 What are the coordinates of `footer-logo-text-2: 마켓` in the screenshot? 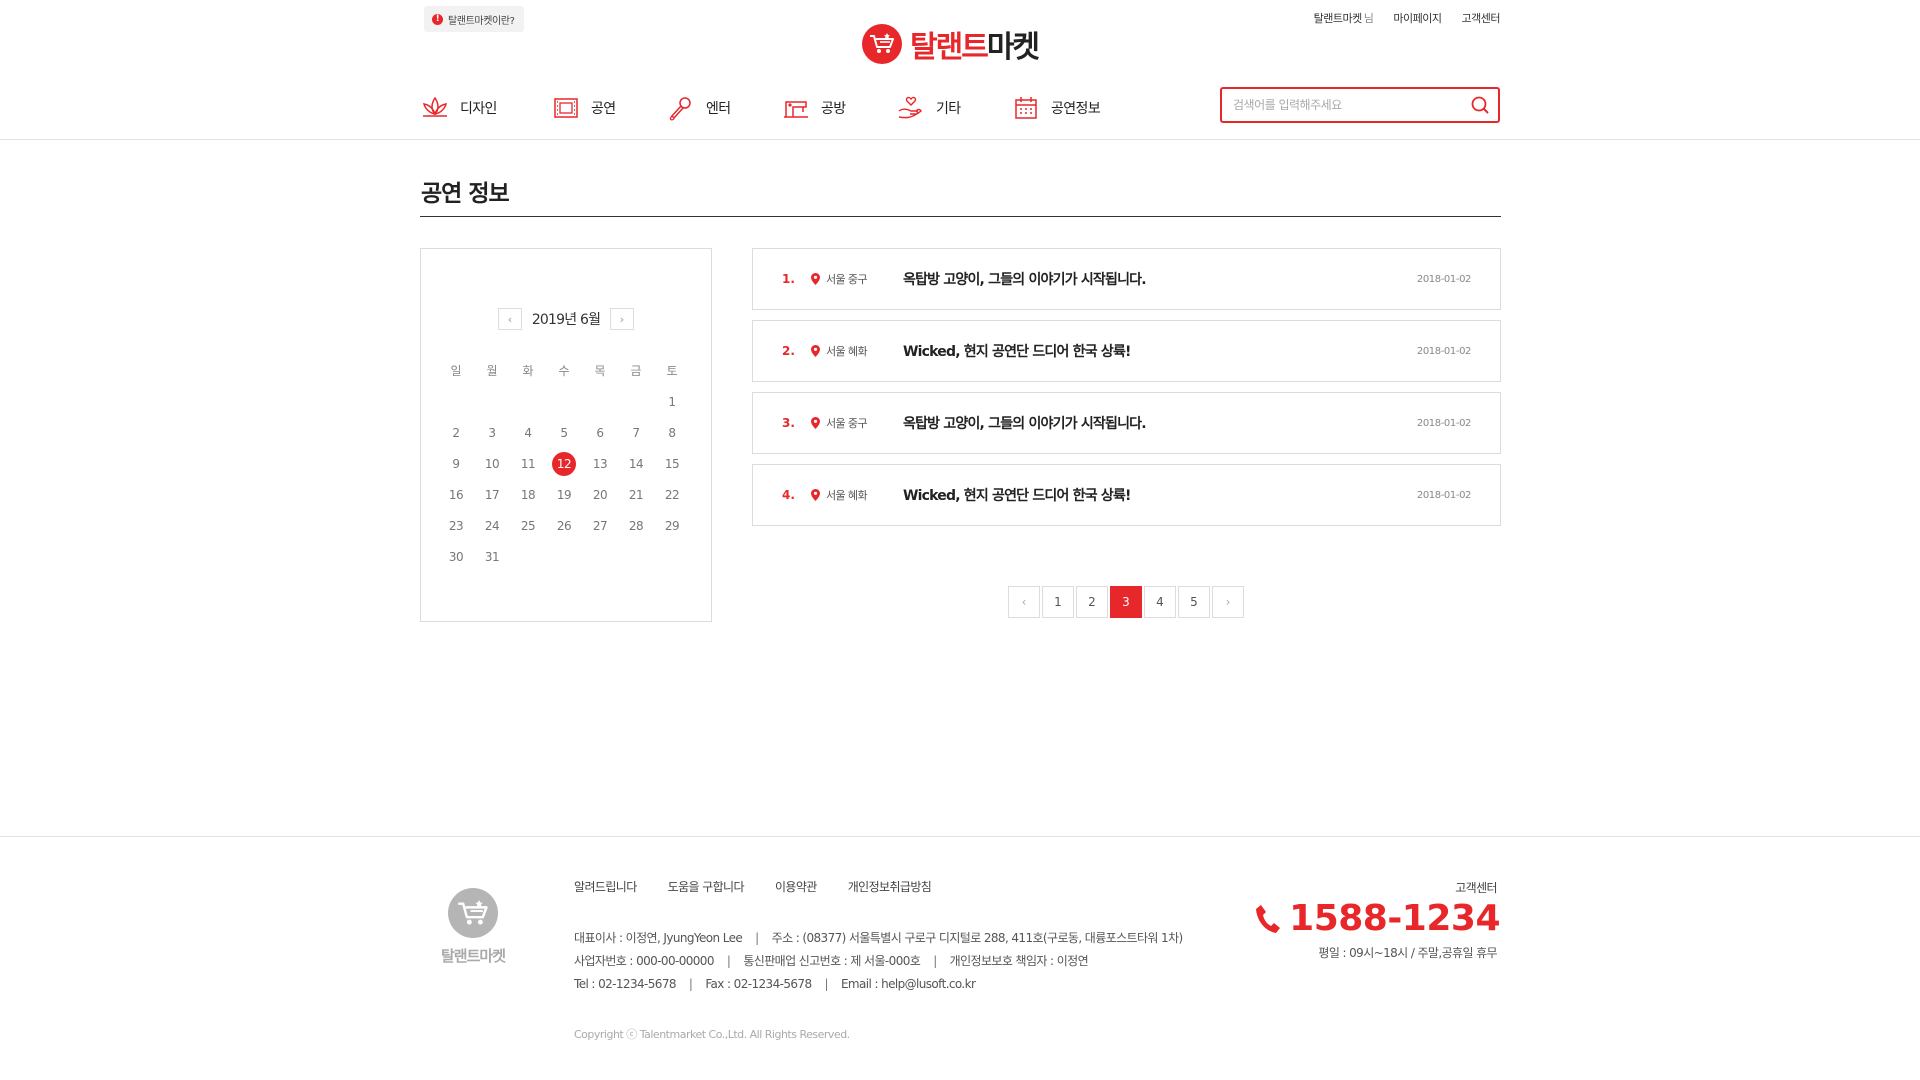 It's located at (492, 956).